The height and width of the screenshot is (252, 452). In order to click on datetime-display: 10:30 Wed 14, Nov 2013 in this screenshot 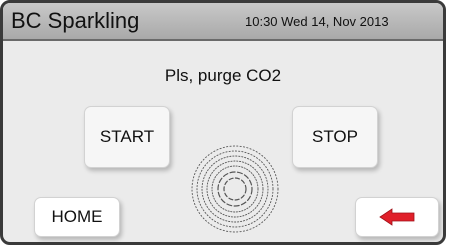, I will do `click(317, 21)`.